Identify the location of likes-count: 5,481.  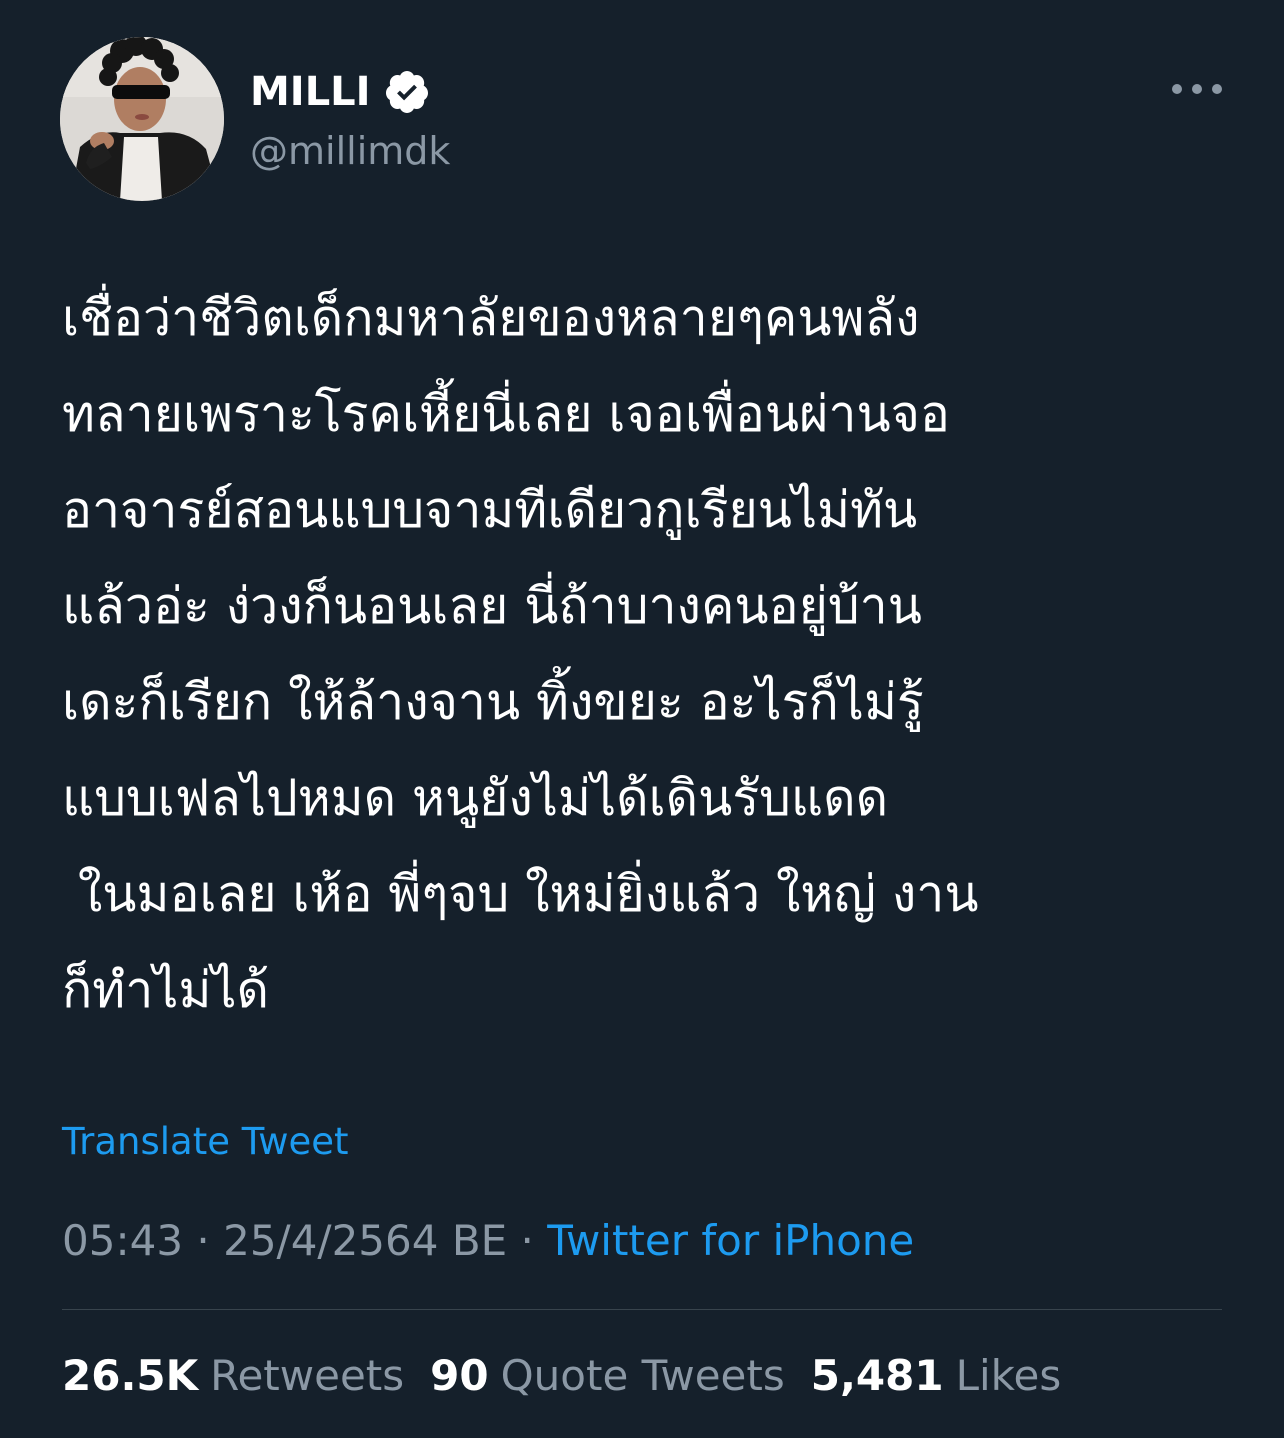
(877, 1375).